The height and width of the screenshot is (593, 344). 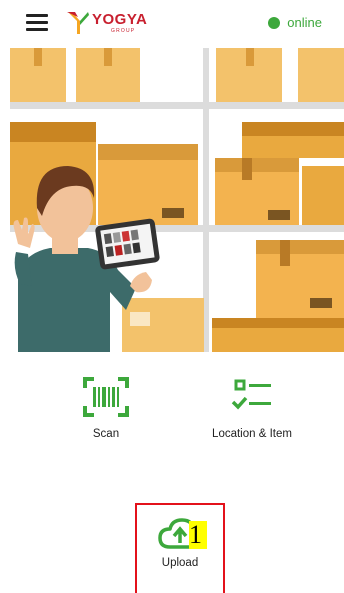 What do you see at coordinates (106, 434) in the screenshot?
I see `scan-label: Scan` at bounding box center [106, 434].